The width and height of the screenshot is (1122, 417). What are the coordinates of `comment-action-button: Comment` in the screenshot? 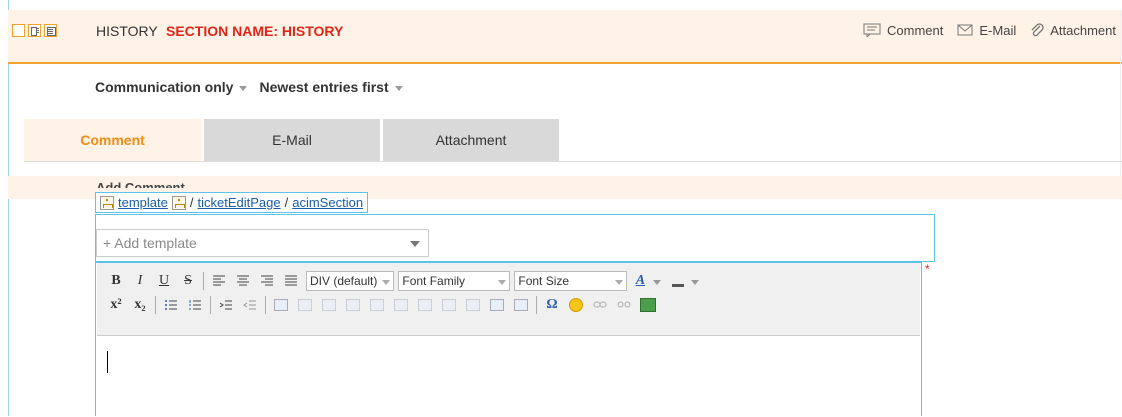 It's located at (903, 30).